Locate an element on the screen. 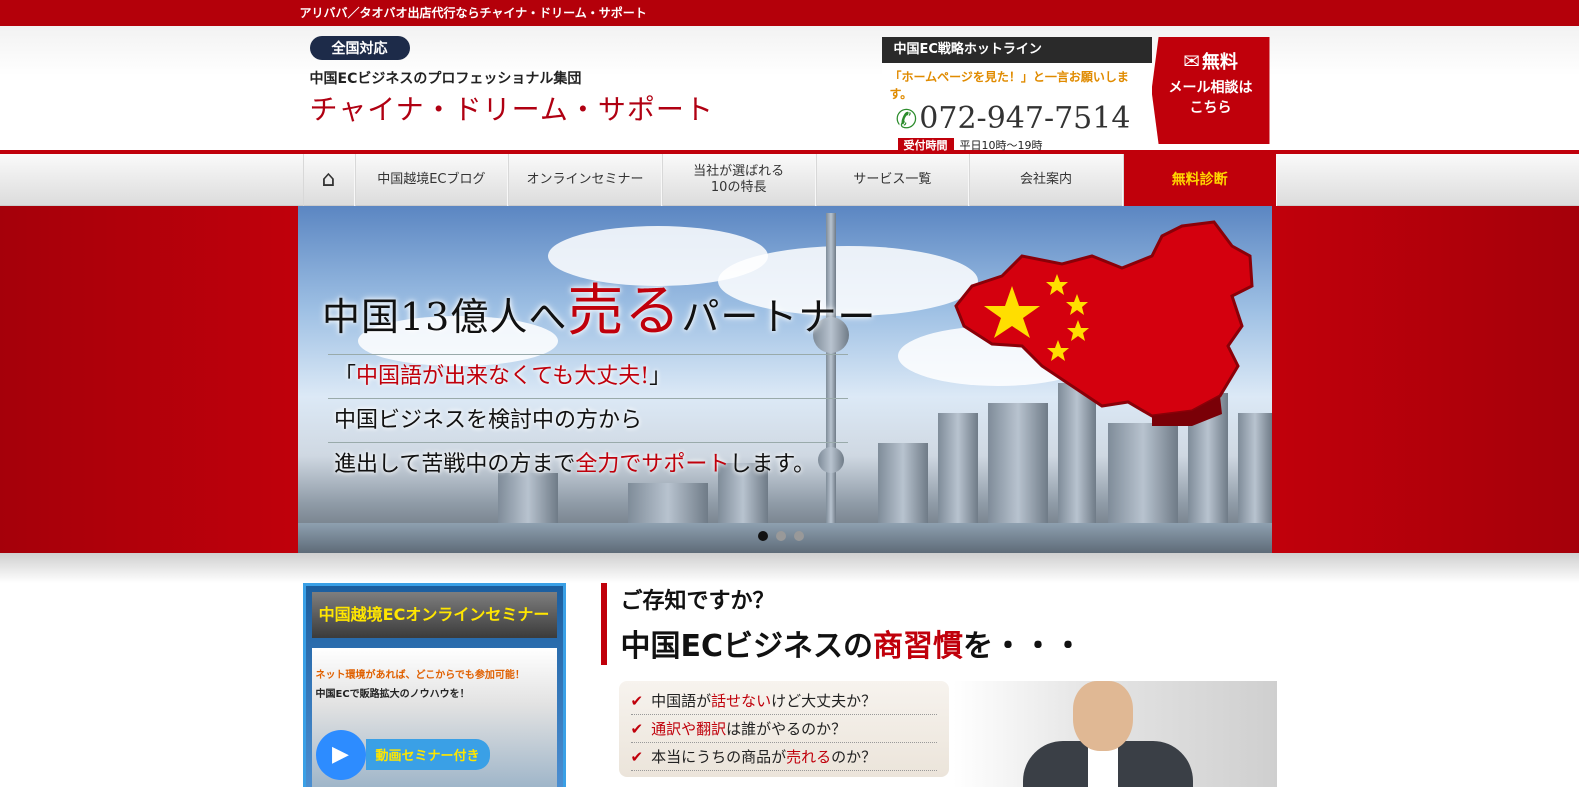  hotline-title: 中国EC戦略ホットライン is located at coordinates (1016, 50).